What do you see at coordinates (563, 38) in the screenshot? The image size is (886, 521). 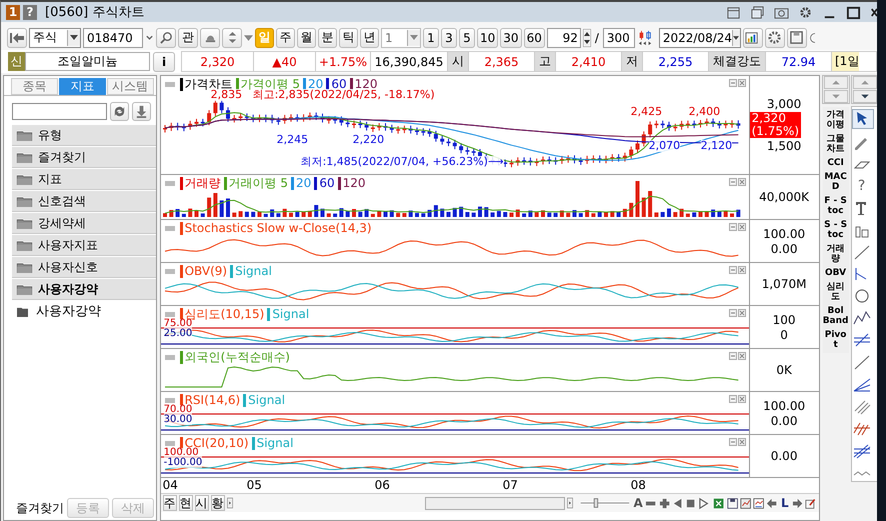 I see `count-field: 92` at bounding box center [563, 38].